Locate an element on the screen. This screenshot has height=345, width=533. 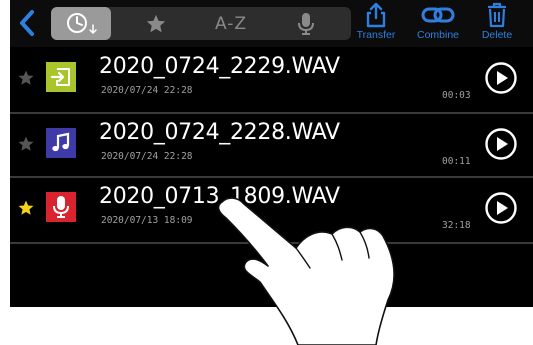
file-name: 2020_0724_2228.WAV is located at coordinates (219, 132).